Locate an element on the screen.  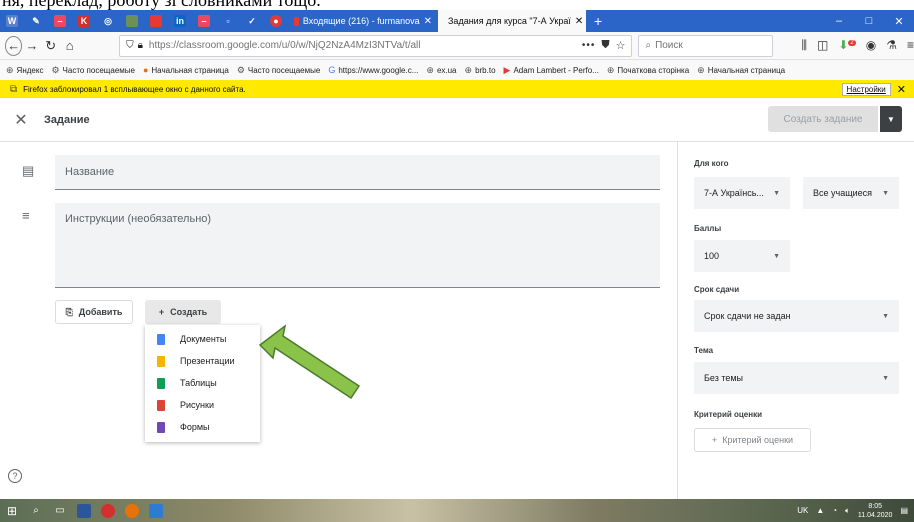
pinned-tab-bb: ▫ is located at coordinates (228, 21).